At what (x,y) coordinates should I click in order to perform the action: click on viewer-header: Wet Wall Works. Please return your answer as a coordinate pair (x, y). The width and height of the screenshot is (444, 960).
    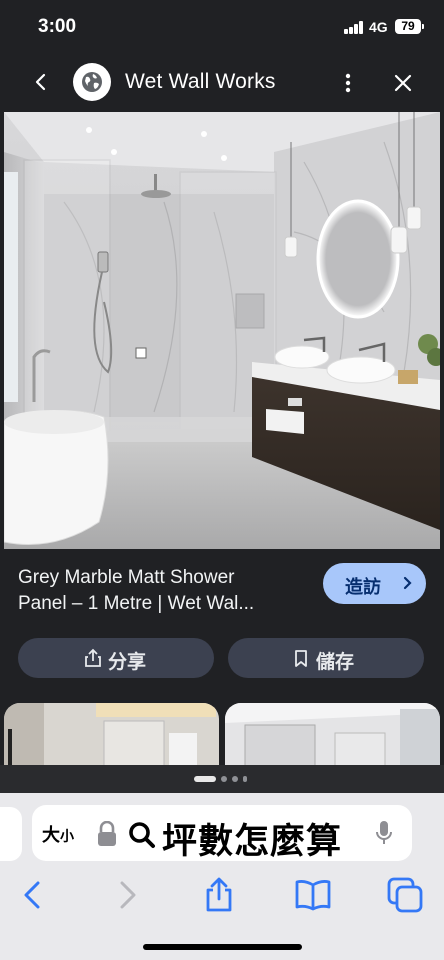
    Looking at the image, I should click on (222, 83).